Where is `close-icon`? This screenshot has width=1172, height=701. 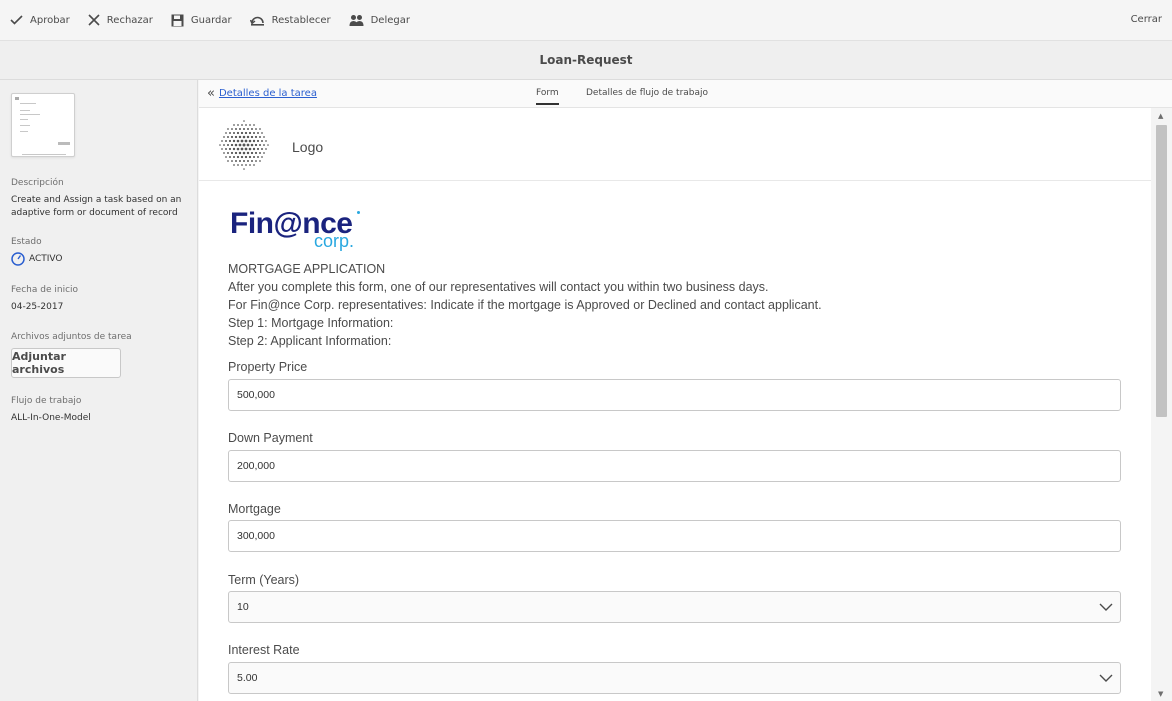
close-icon is located at coordinates (94, 20).